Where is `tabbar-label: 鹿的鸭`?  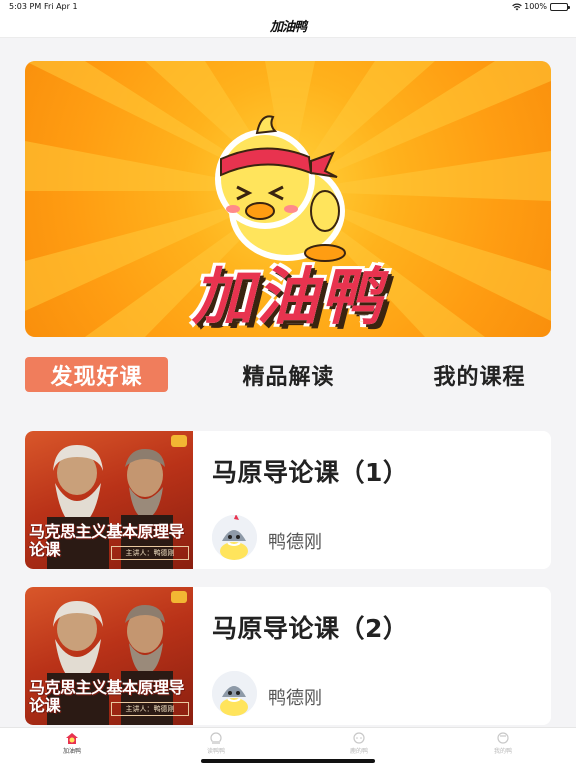
tabbar-label: 鹿的鸭 is located at coordinates (358, 751).